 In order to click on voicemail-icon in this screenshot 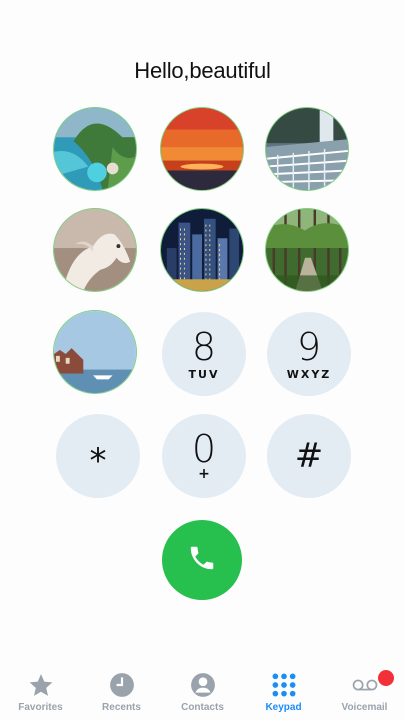, I will do `click(365, 685)`.